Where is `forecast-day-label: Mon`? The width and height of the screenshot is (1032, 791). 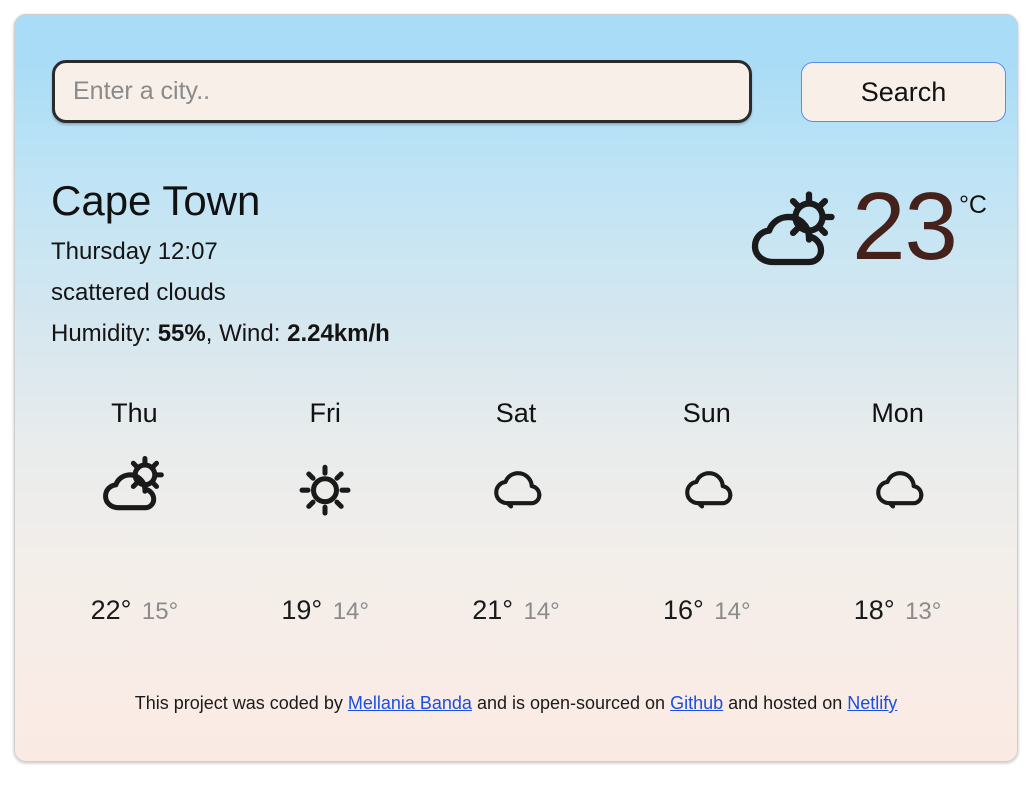 forecast-day-label: Mon is located at coordinates (897, 413).